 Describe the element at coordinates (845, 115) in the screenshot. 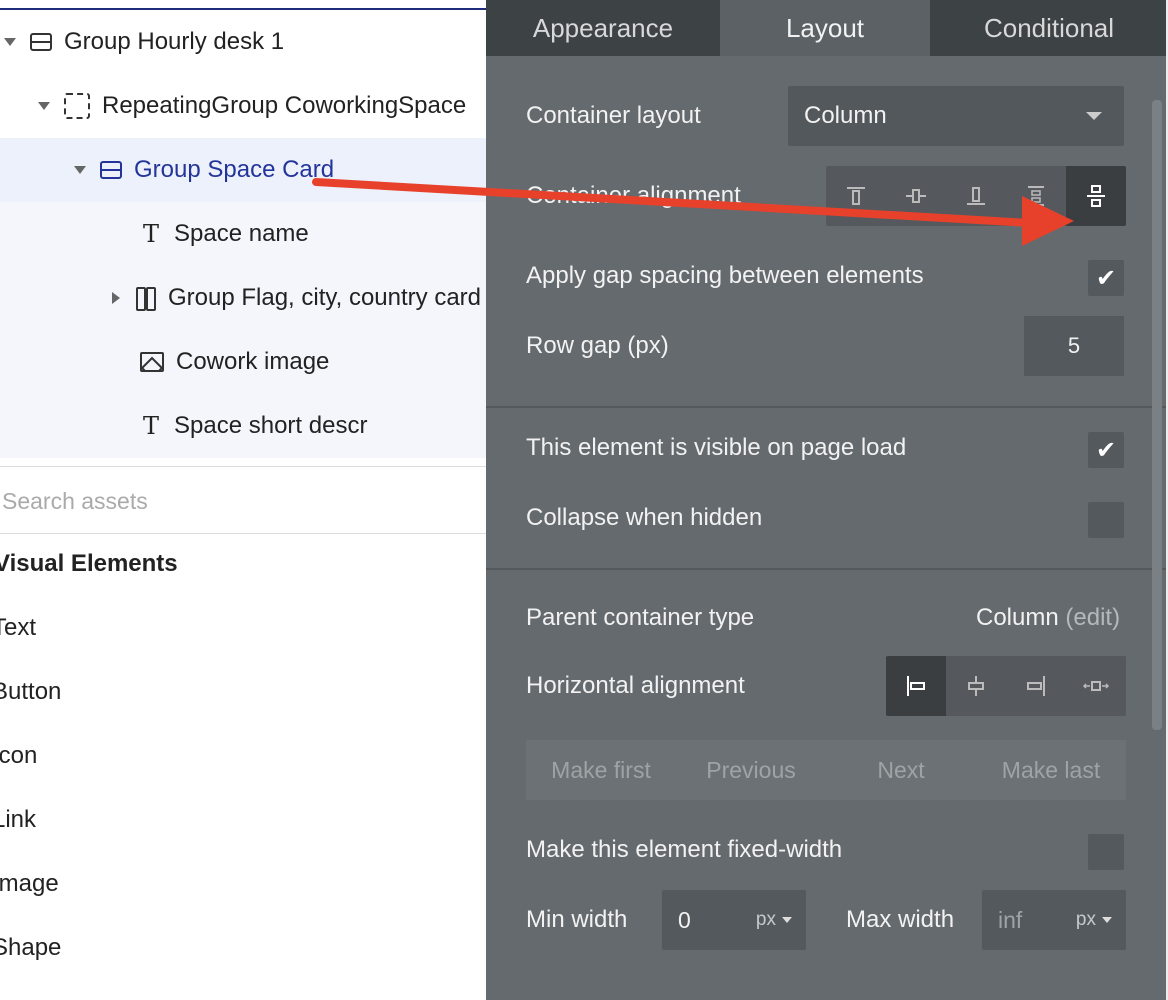

I see `container-layout-value: Column` at that location.